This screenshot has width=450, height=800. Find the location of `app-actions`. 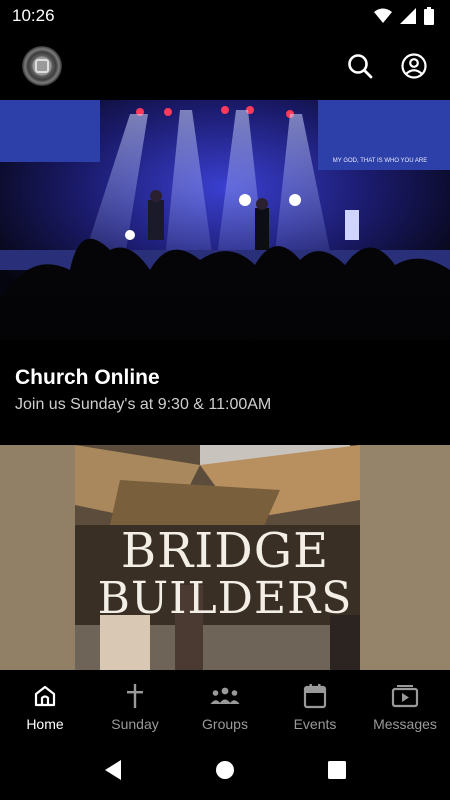

app-actions is located at coordinates (387, 66).